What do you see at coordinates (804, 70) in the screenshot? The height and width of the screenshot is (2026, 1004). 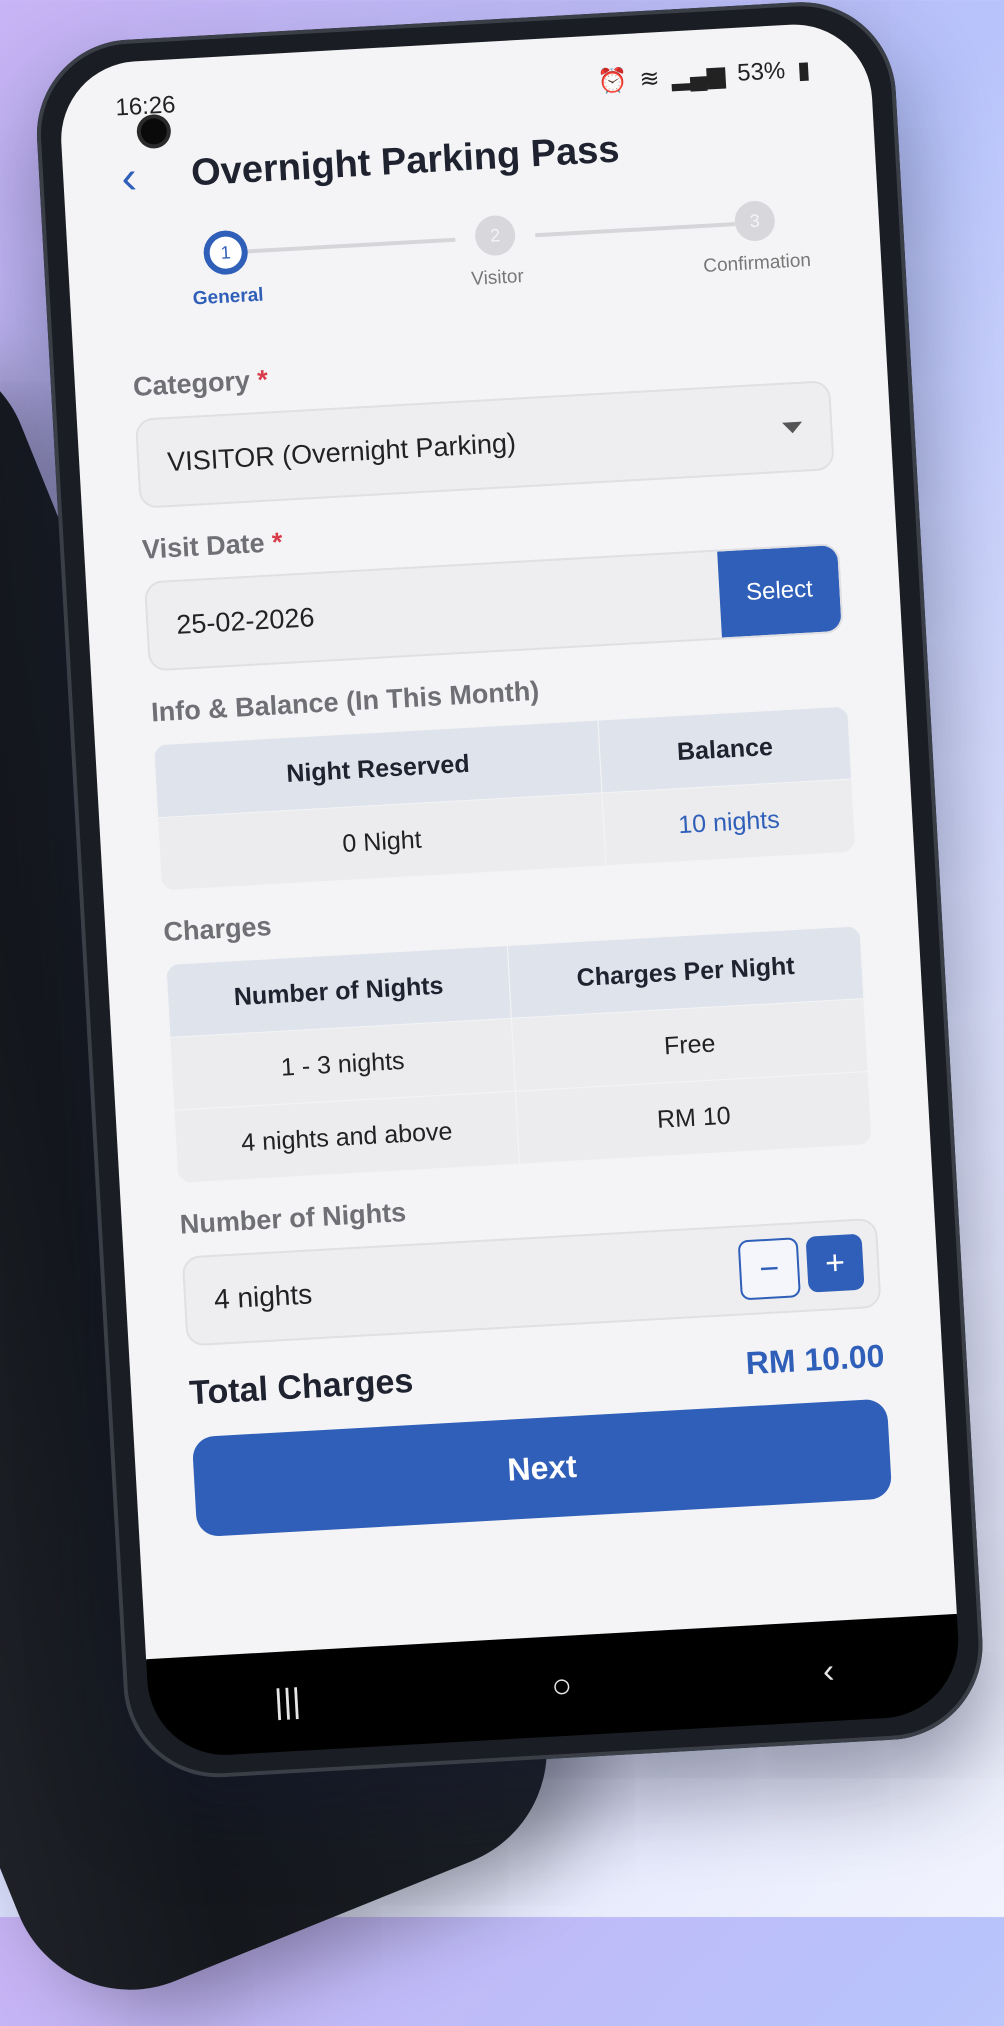 I see `battery-icon: ▮` at bounding box center [804, 70].